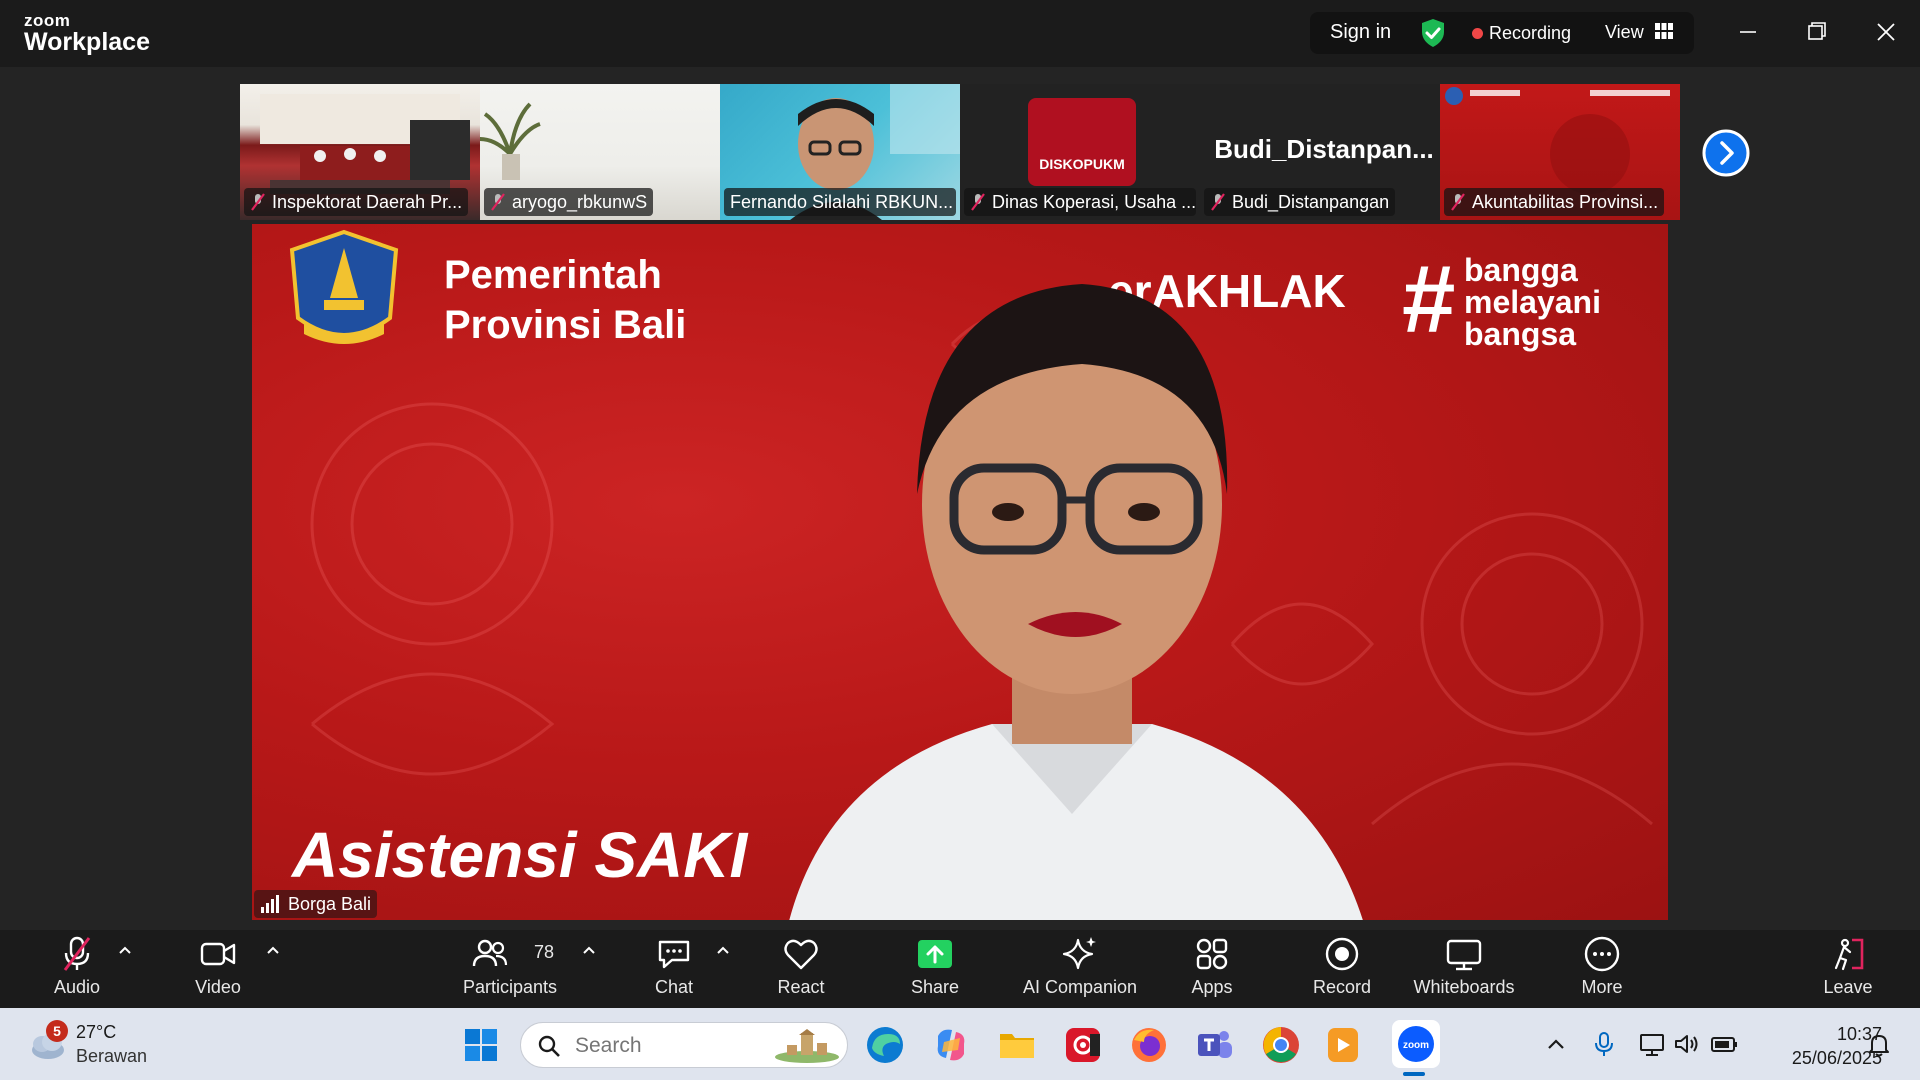  I want to click on more-label: More, so click(1602, 987).